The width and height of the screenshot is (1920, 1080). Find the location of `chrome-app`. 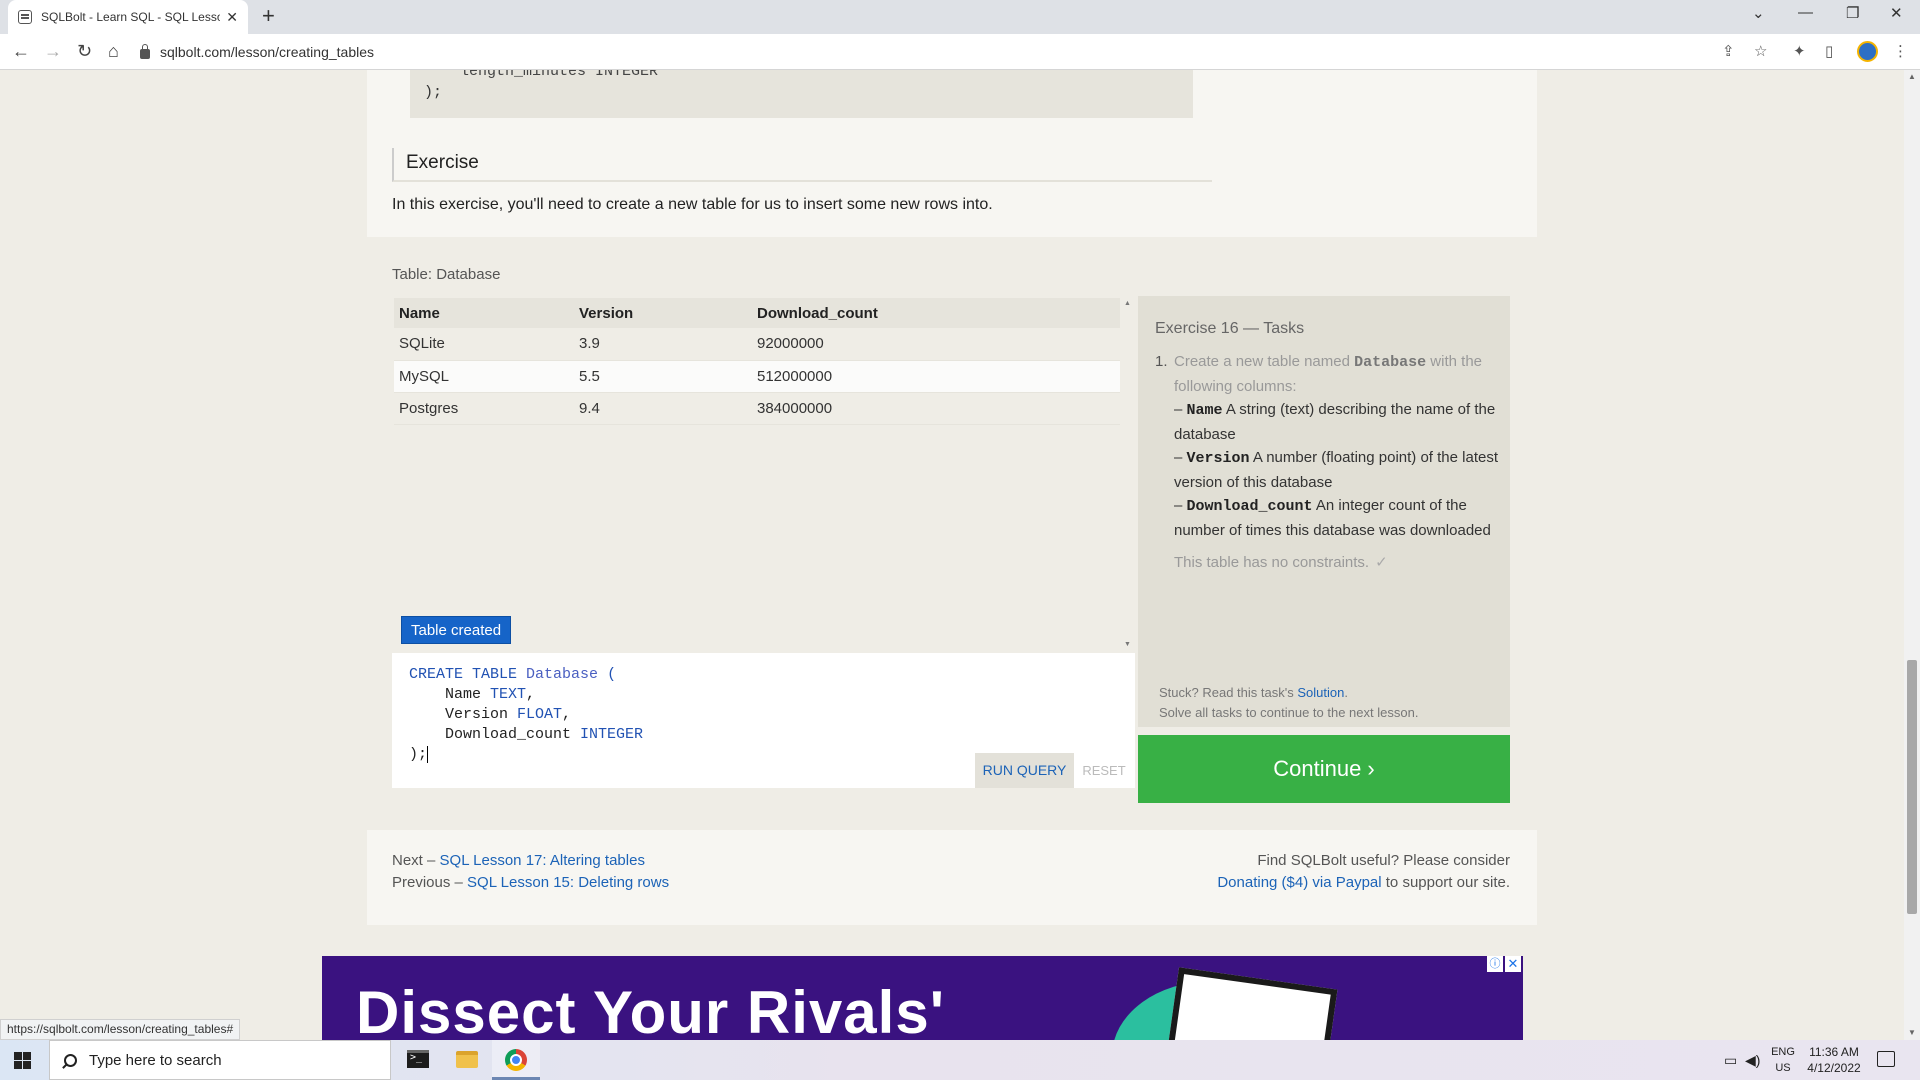

chrome-app is located at coordinates (516, 1060).